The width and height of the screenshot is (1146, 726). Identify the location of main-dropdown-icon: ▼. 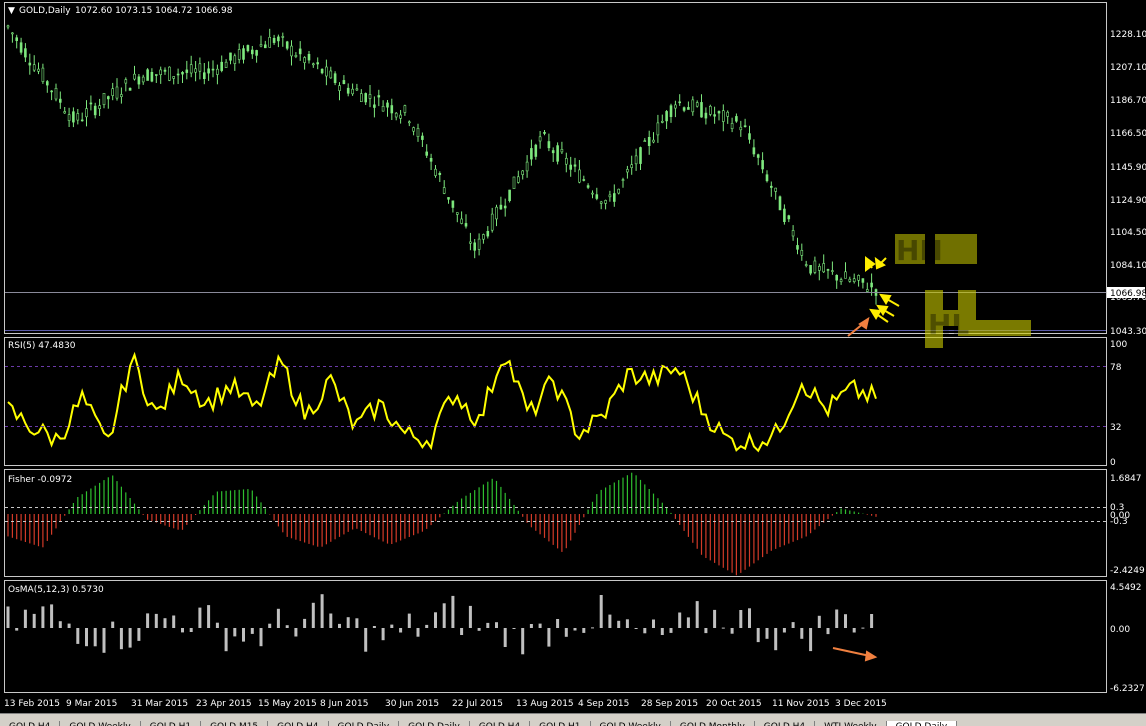
(11, 11).